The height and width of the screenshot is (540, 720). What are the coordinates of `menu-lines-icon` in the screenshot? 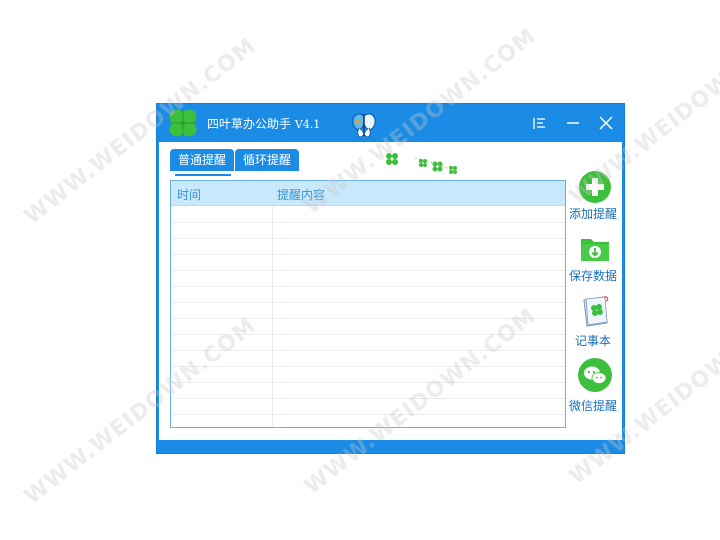 It's located at (539, 123).